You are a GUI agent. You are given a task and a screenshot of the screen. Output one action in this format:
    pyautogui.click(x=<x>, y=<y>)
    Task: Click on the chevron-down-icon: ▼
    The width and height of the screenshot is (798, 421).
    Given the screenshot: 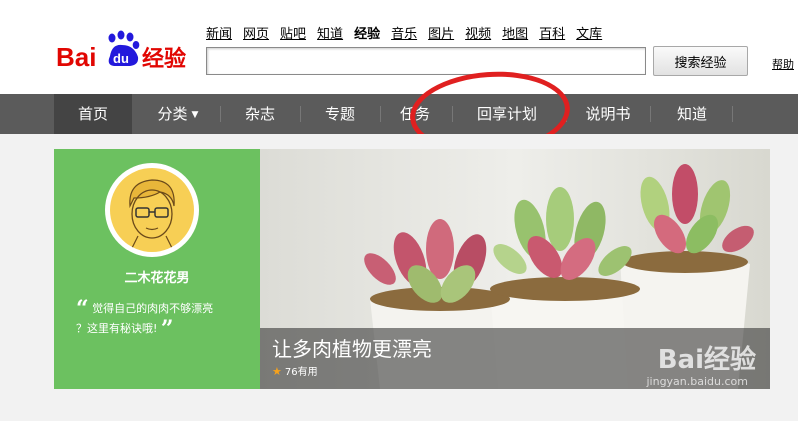 What is the action you would take?
    pyautogui.click(x=195, y=115)
    